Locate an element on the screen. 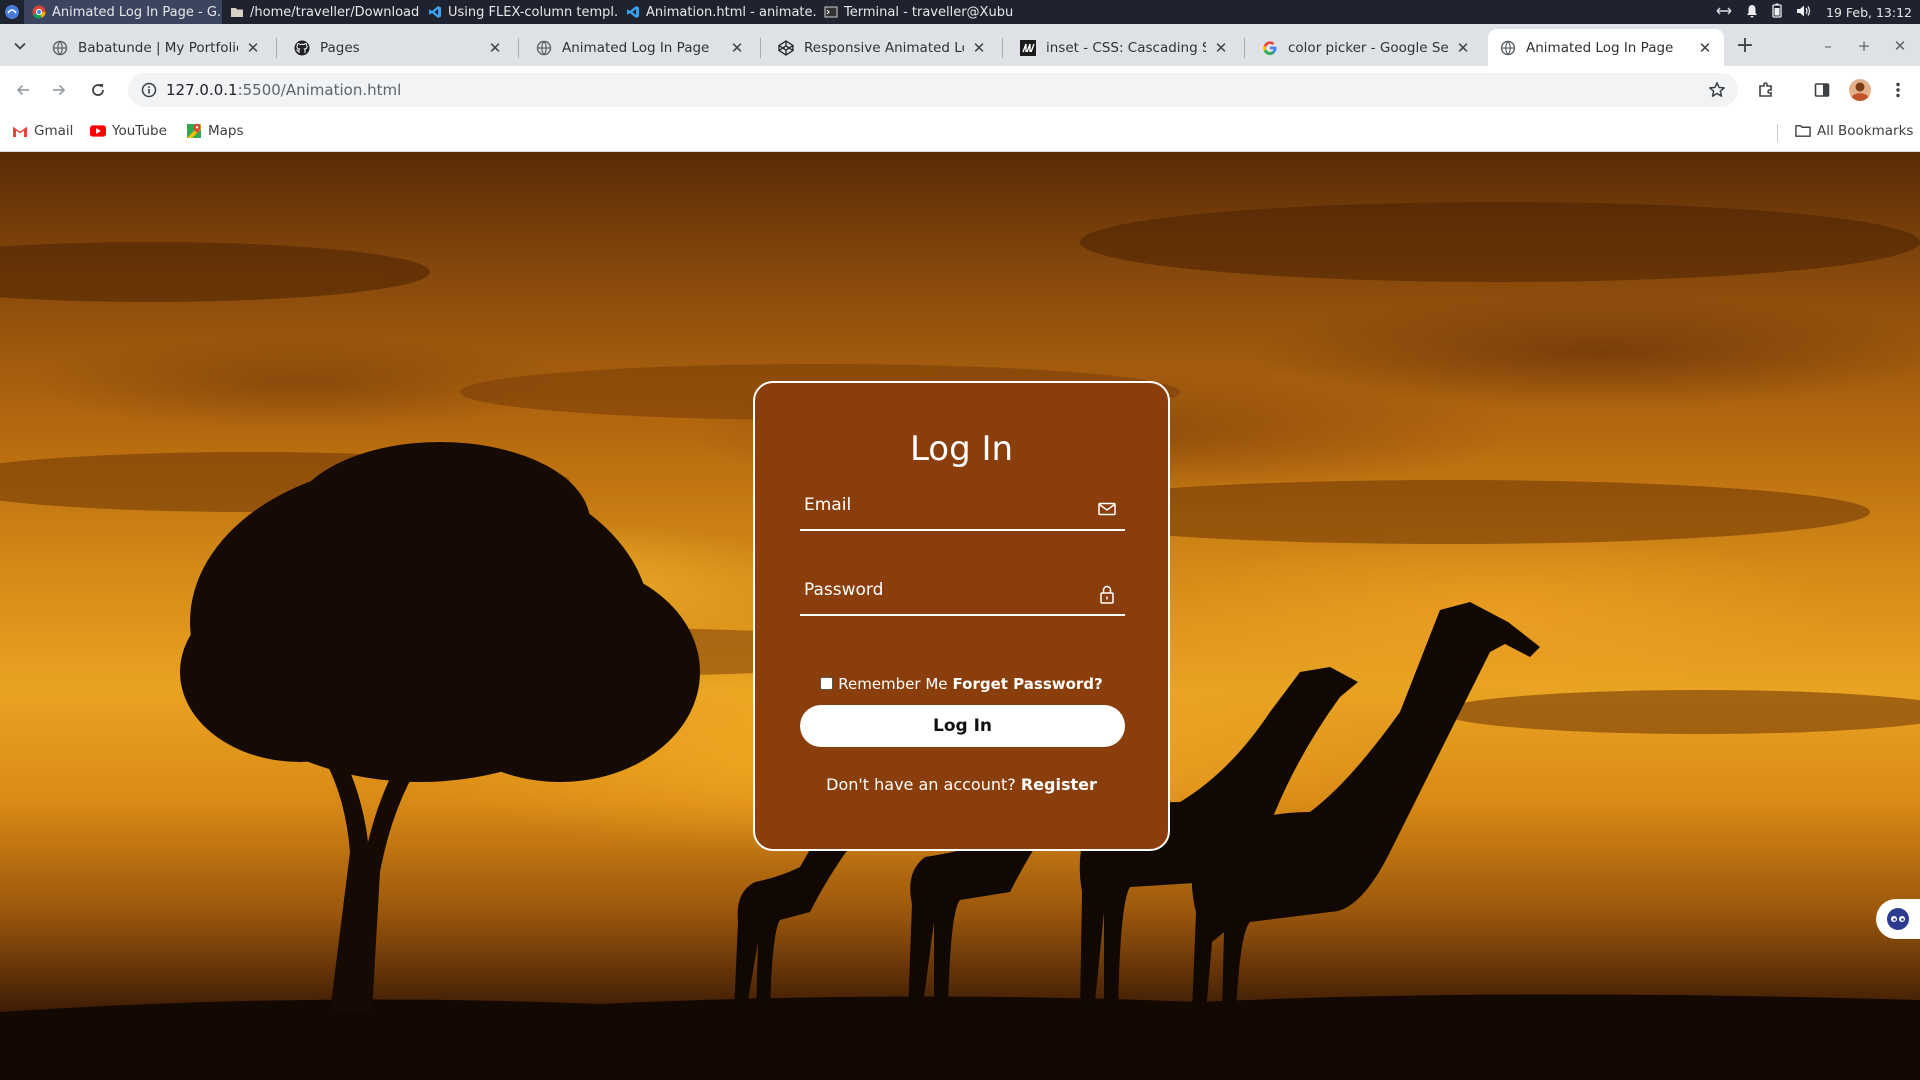 The height and width of the screenshot is (1080, 1920). tab-title: Responsive Animated Log In is located at coordinates (884, 47).